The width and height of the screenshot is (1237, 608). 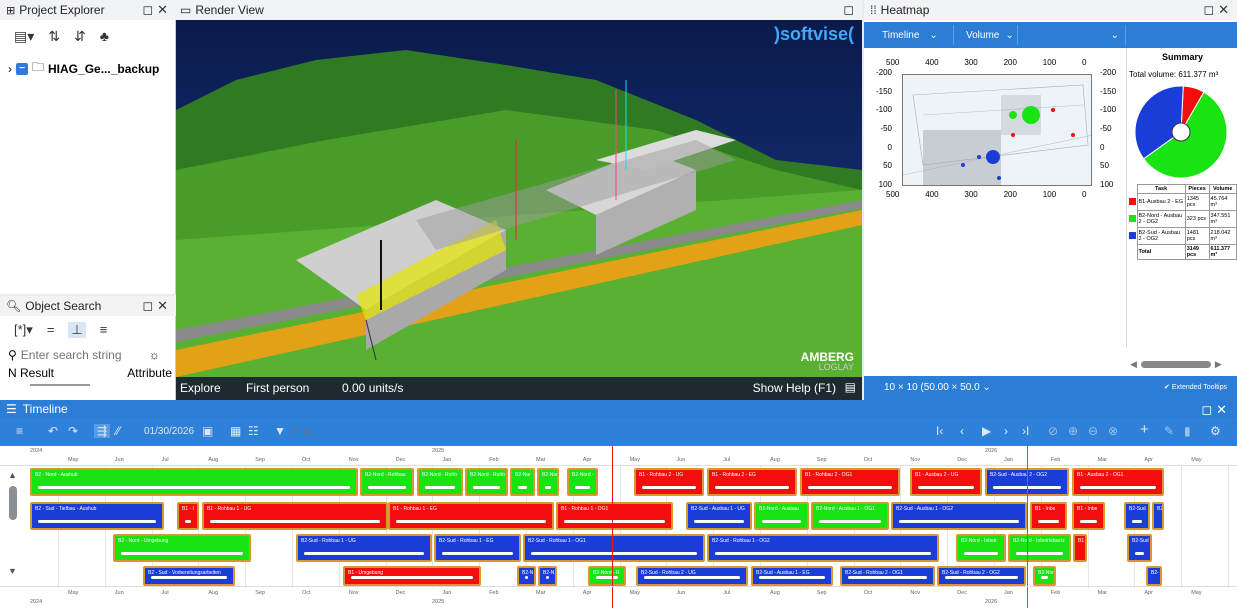 I want to click on align-bottom-icon: ⊥, so click(x=77, y=330).